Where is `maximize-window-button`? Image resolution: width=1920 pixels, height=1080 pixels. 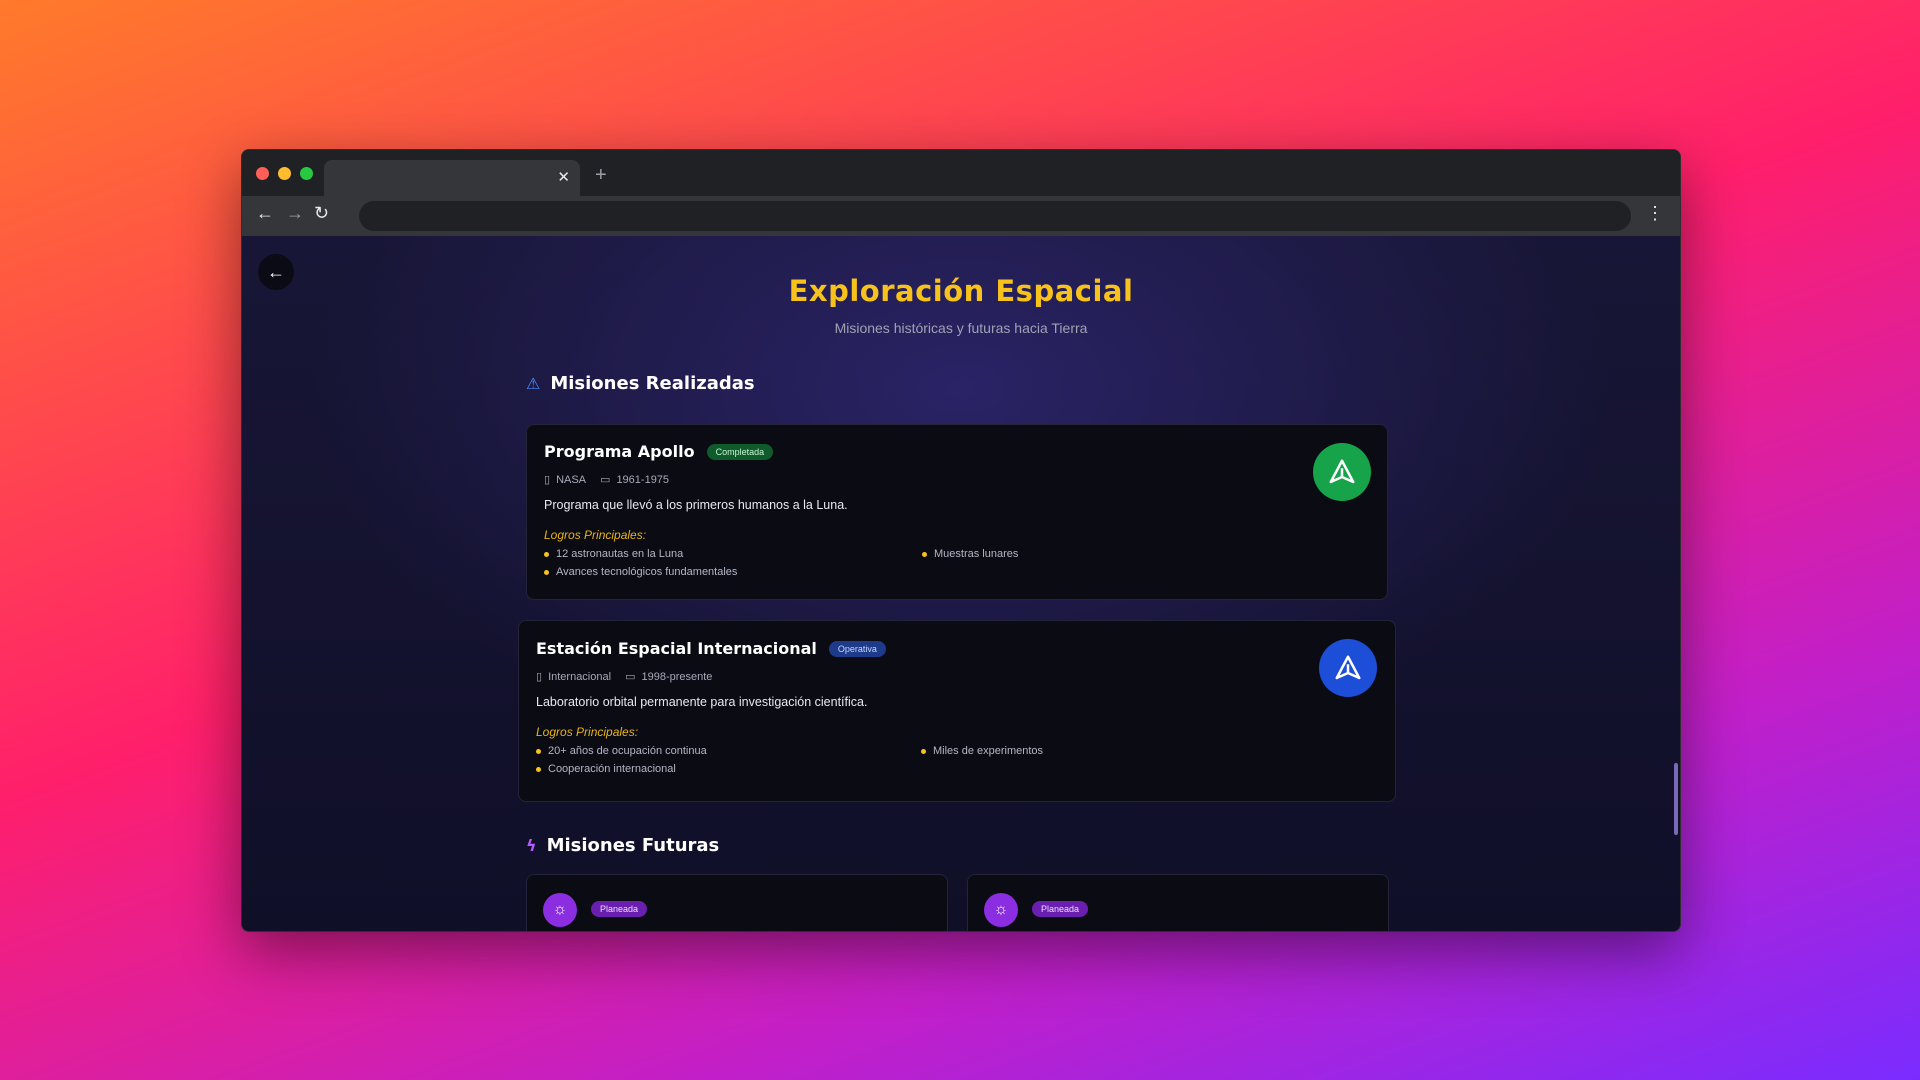 maximize-window-button is located at coordinates (306, 173).